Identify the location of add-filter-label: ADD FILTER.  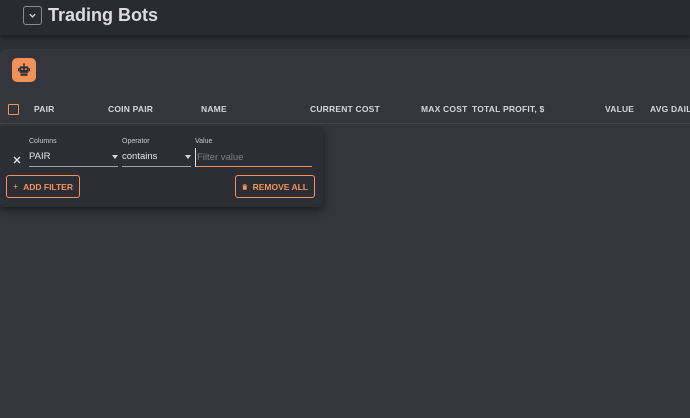
(48, 186).